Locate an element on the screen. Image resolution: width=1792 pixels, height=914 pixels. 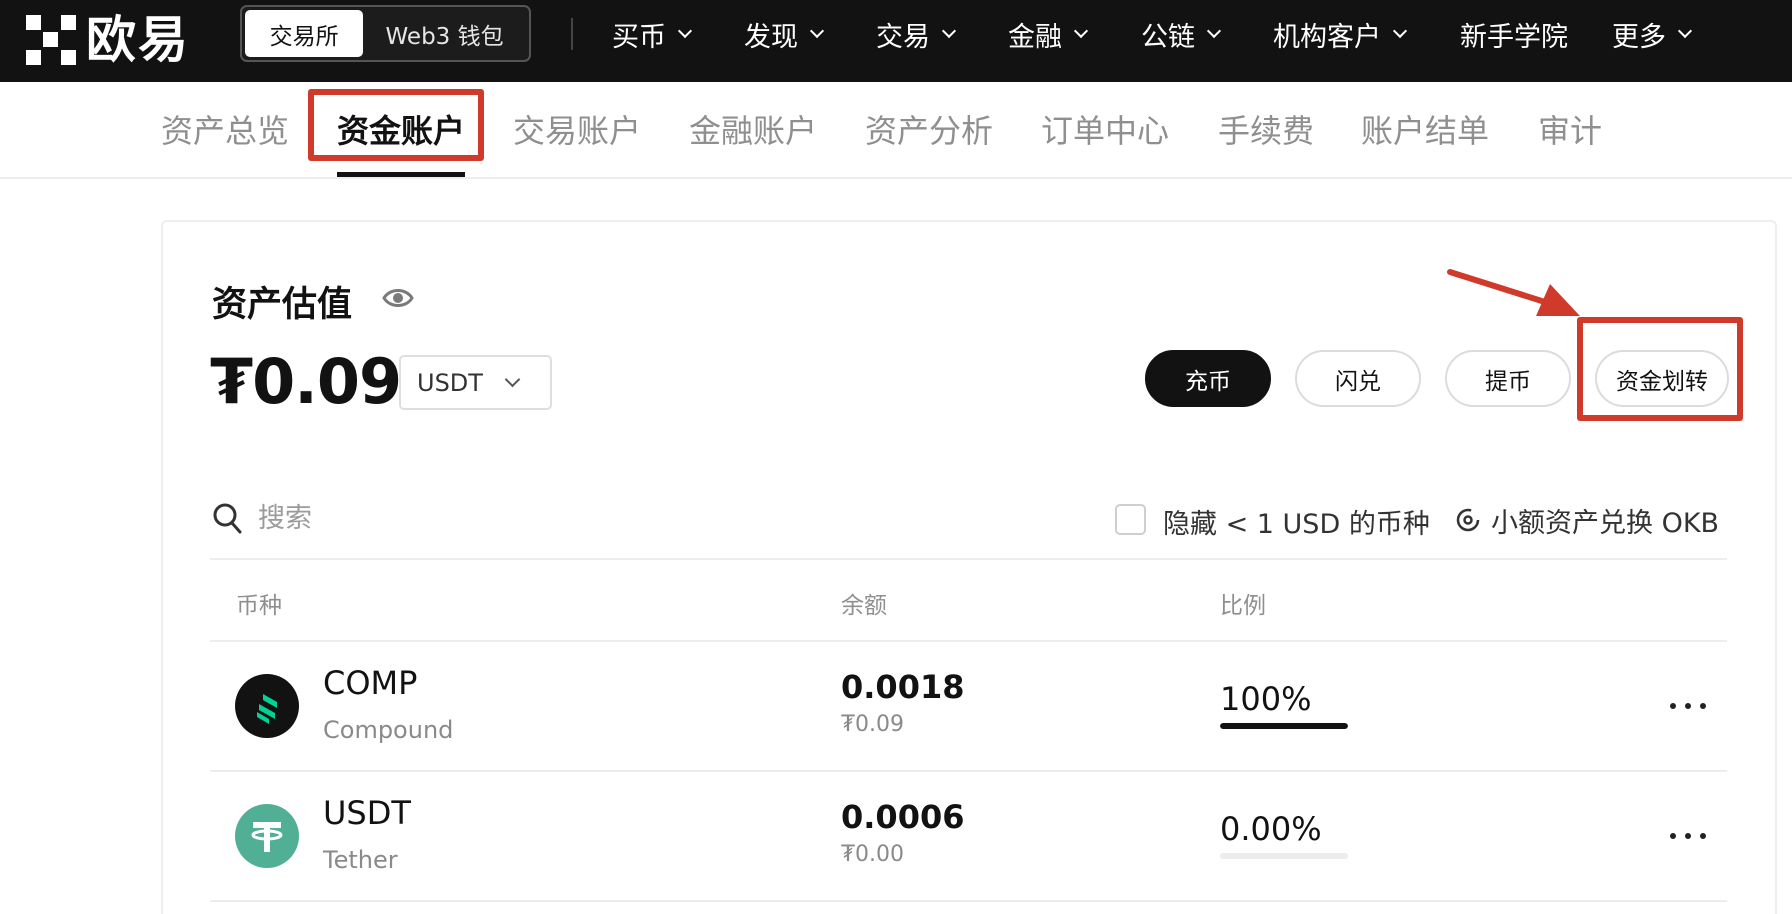
platform-switcher: 交易所 Web3 钱包 is located at coordinates (385, 33).